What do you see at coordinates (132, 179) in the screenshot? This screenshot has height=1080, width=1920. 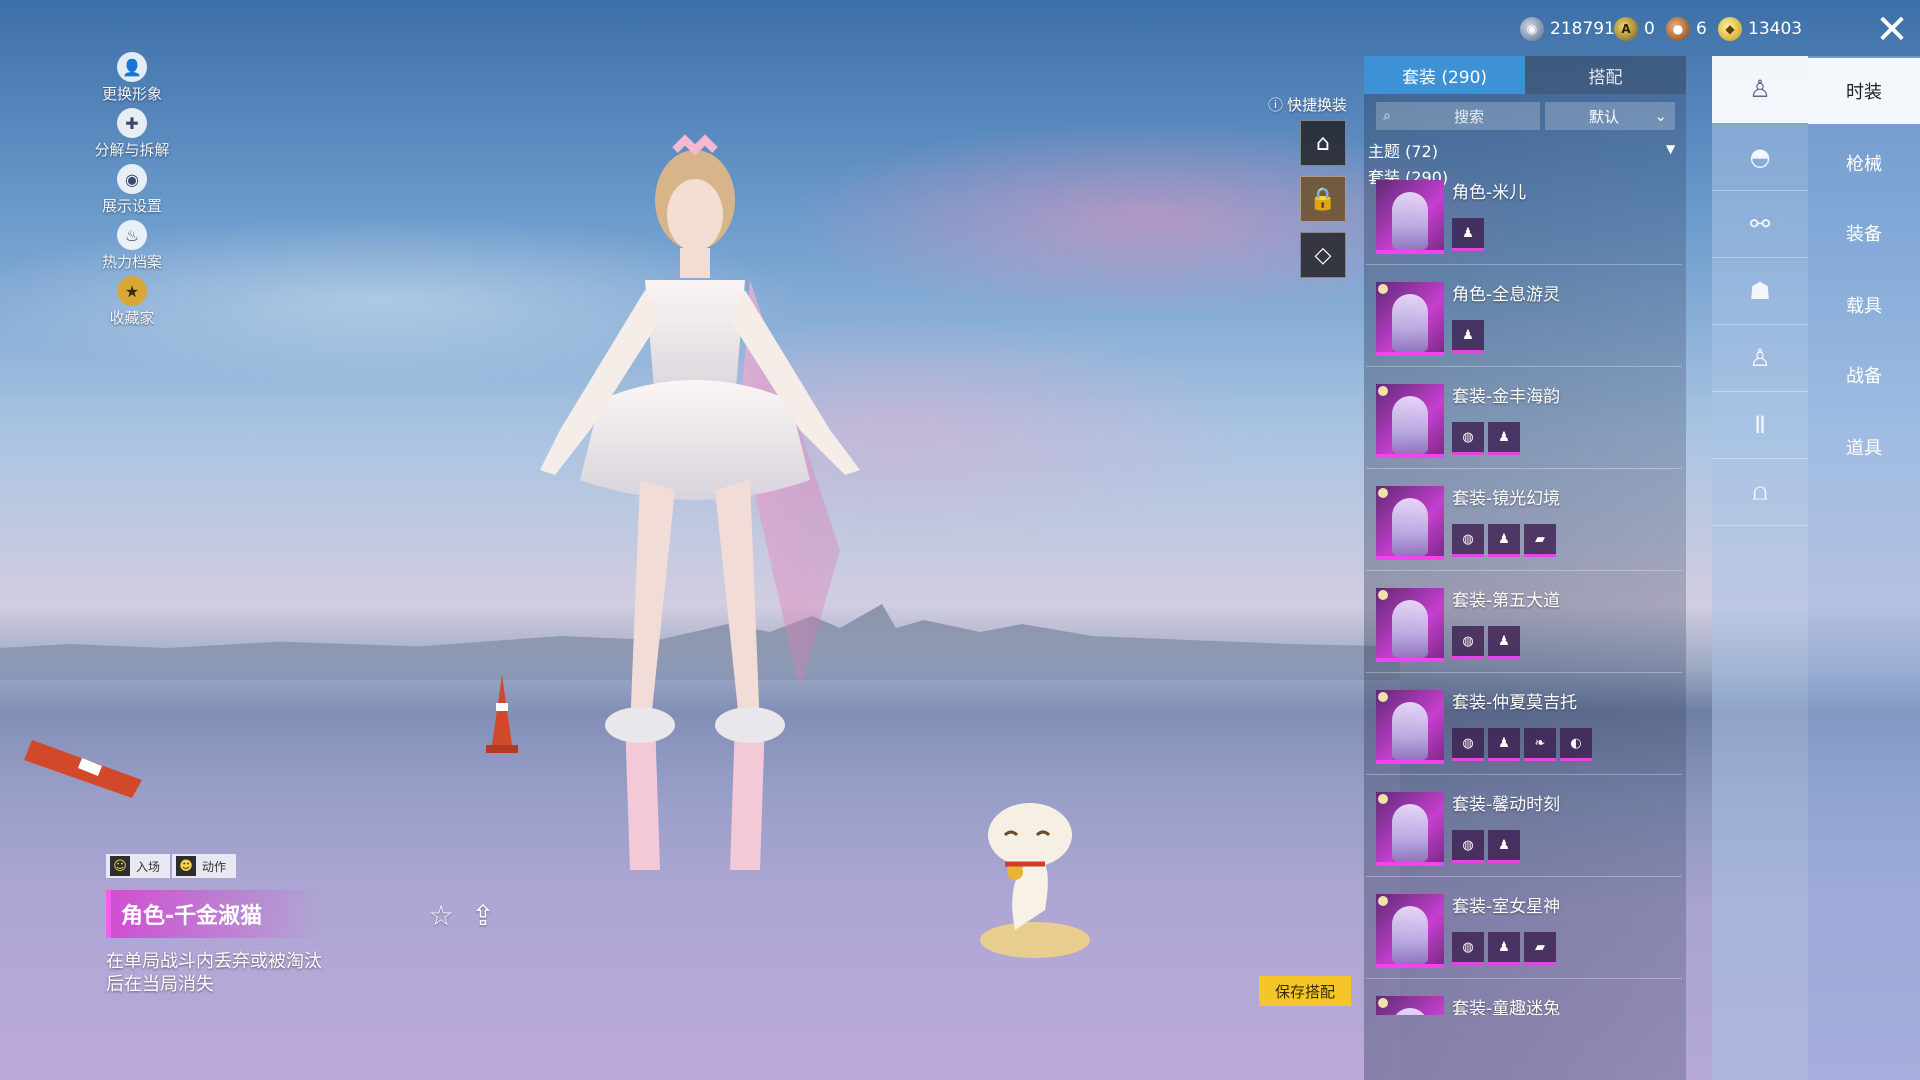 I see `eye-icon: ◉` at bounding box center [132, 179].